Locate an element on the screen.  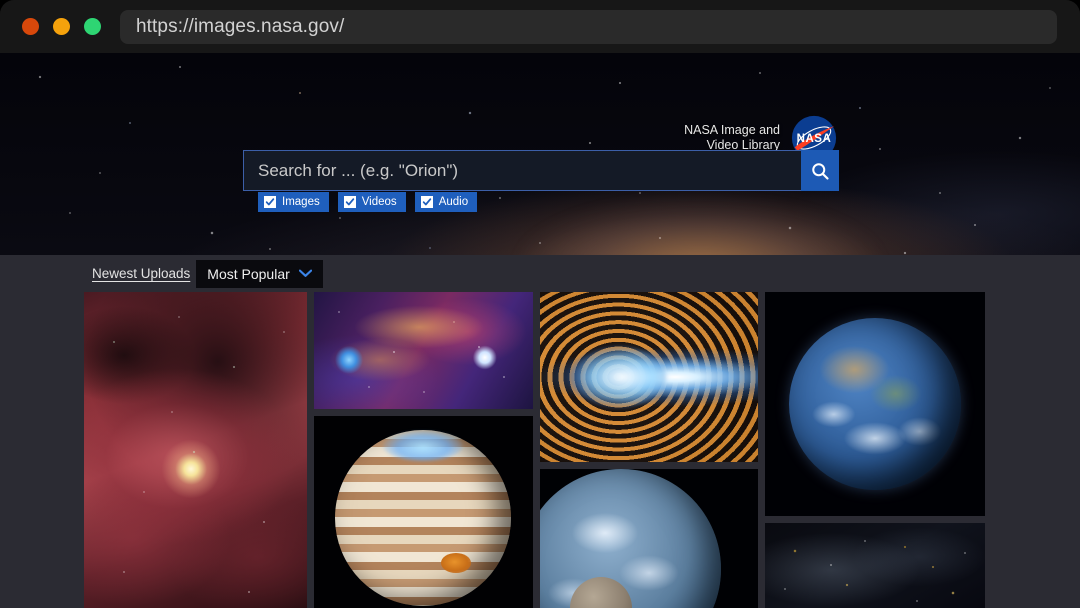
browser-chrome: https://images.nasa.gov/ is located at coordinates (540, 26).